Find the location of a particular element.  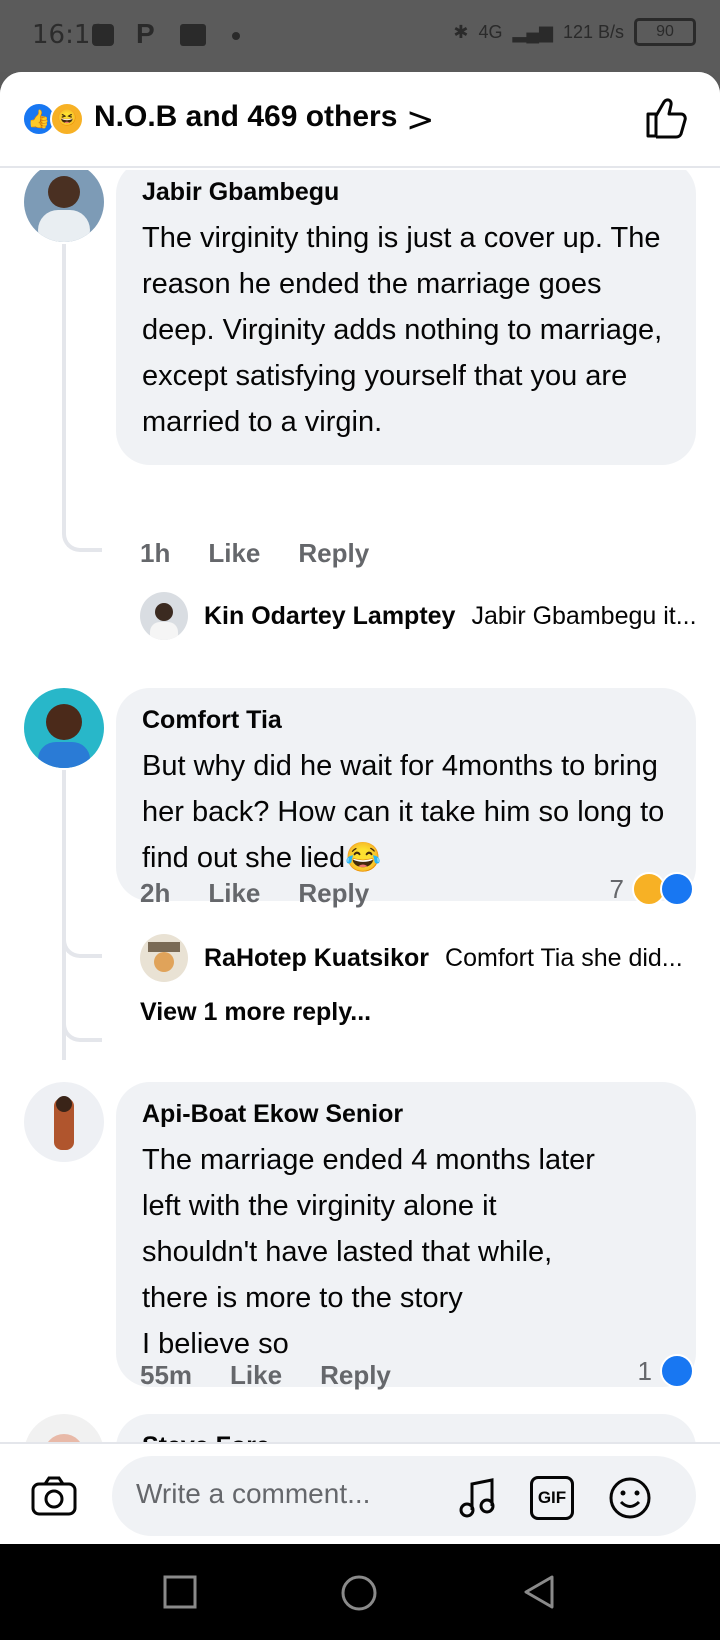

home-icon is located at coordinates (359, 1593).